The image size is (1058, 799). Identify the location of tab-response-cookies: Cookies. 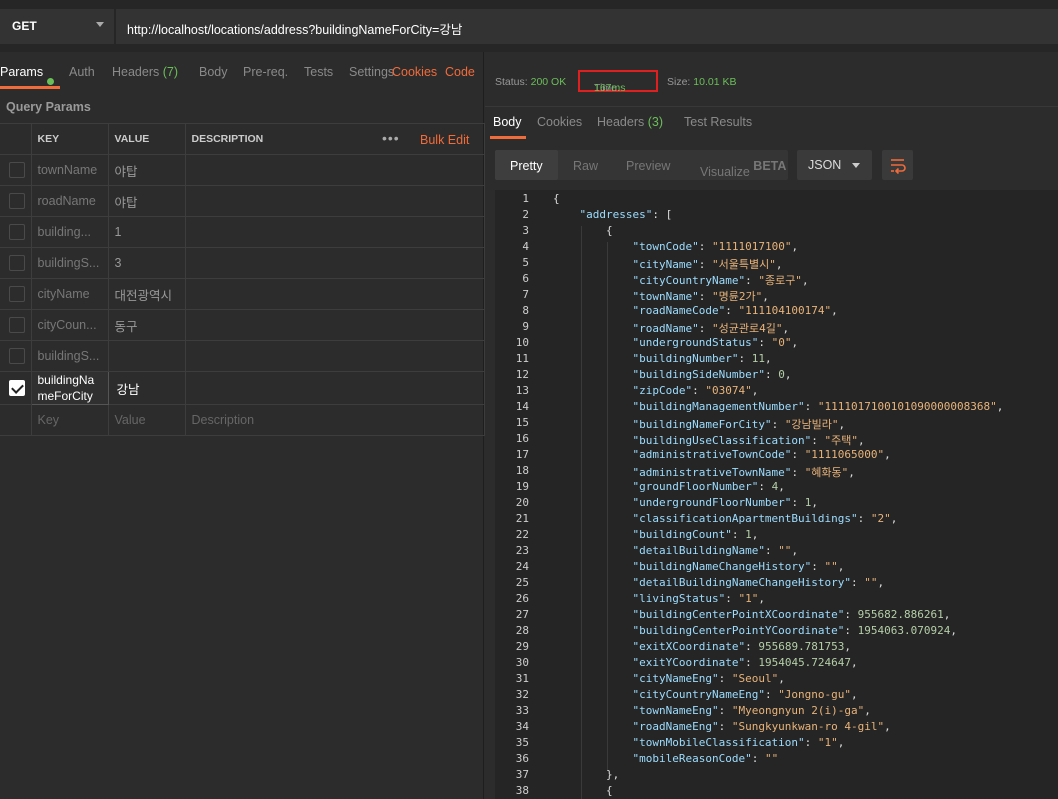
(559, 122).